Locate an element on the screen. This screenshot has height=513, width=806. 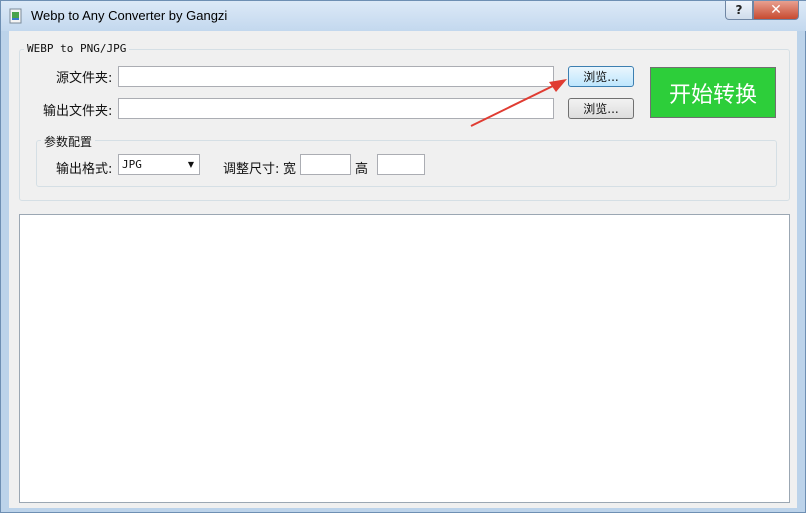
output-folder-input is located at coordinates (336, 108).